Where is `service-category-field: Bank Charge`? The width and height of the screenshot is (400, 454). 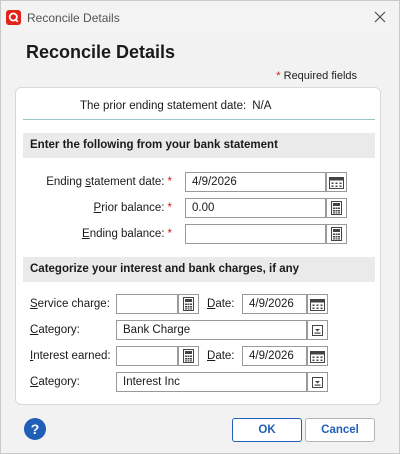
service-category-field: Bank Charge is located at coordinates (211, 330).